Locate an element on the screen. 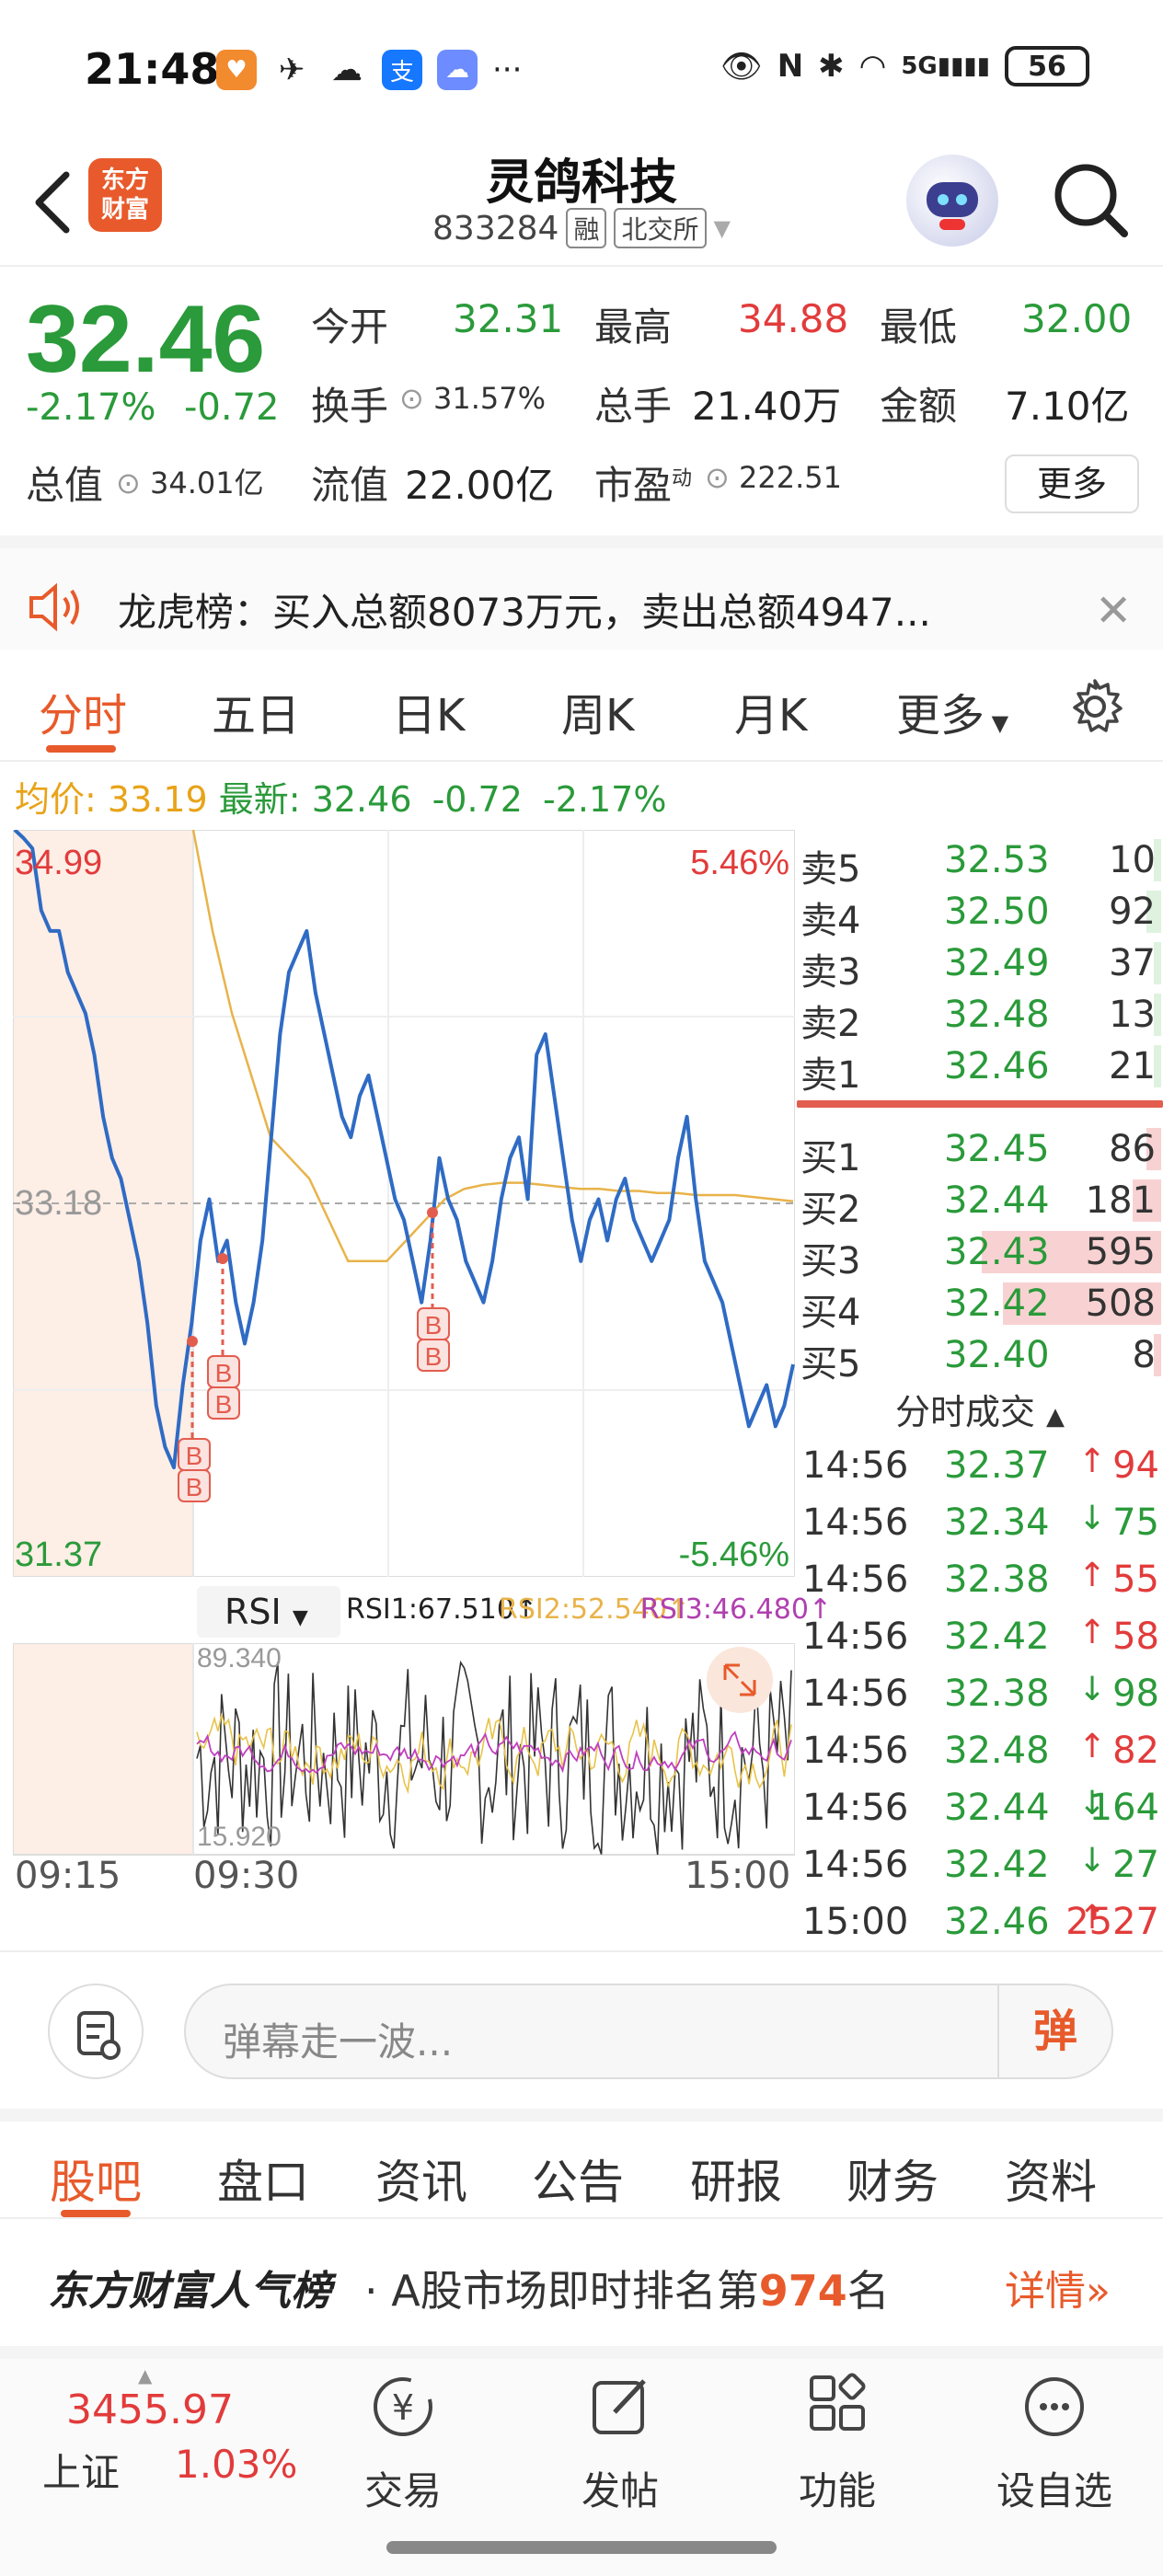  ask-row: 卖3 32.49 37 is located at coordinates (980, 965).